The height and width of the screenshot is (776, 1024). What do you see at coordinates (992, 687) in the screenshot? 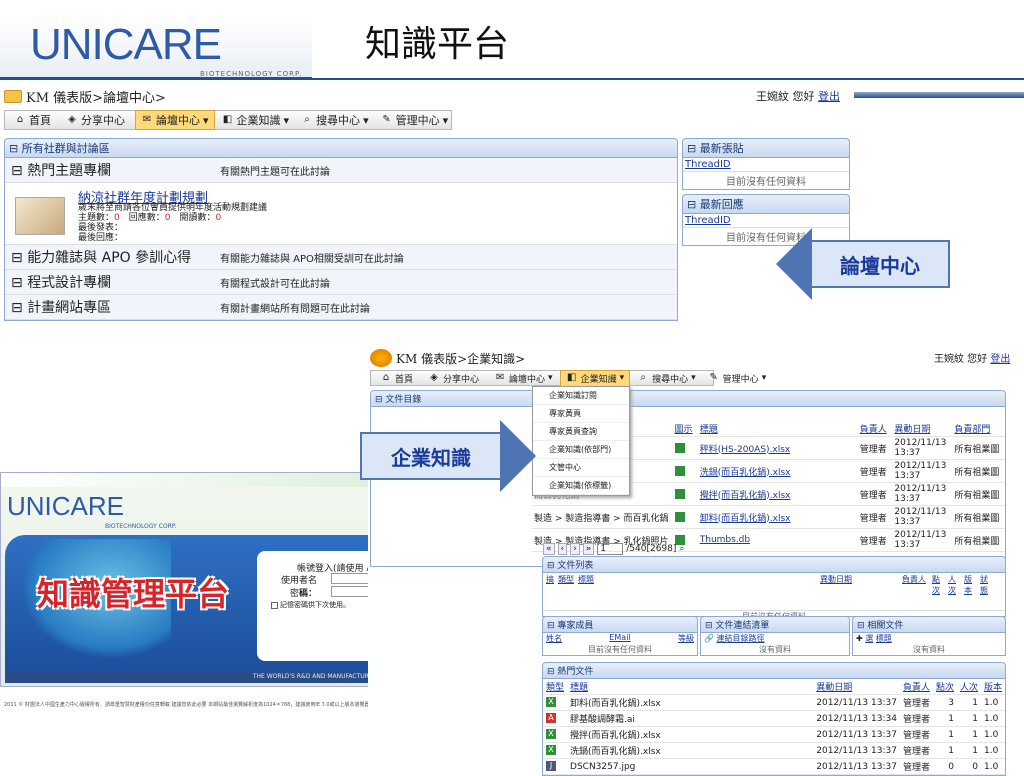
I see `col-version: 版本` at bounding box center [992, 687].